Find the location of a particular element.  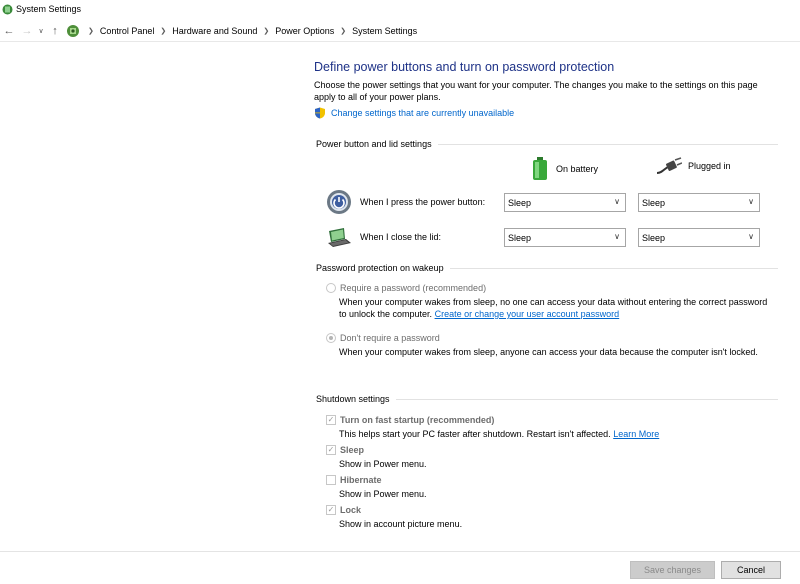

power-button-battery-select: Sleep ∨ is located at coordinates (565, 202).